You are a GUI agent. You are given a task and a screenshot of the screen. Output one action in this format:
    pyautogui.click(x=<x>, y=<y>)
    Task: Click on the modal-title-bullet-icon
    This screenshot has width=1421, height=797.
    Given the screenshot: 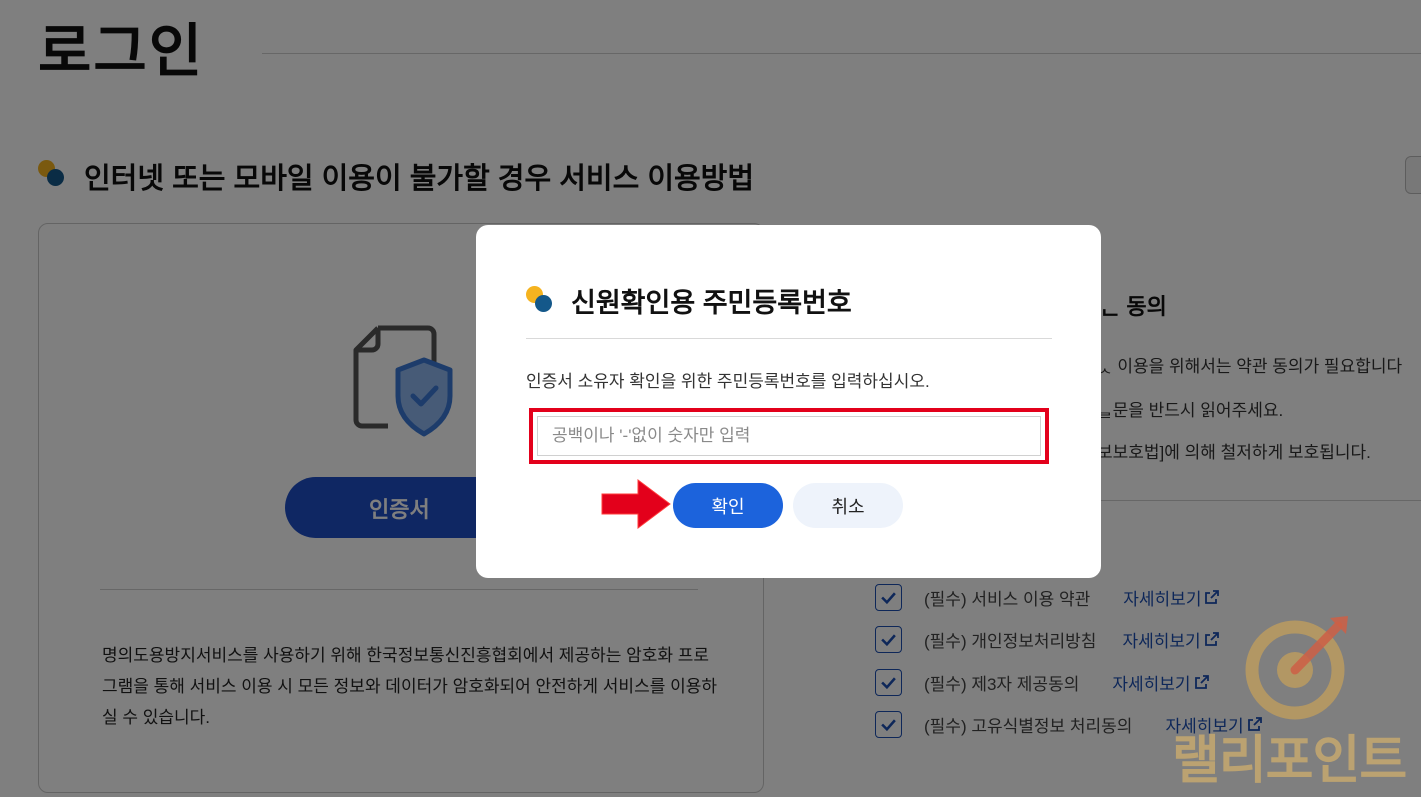 What is the action you would take?
    pyautogui.click(x=540, y=300)
    